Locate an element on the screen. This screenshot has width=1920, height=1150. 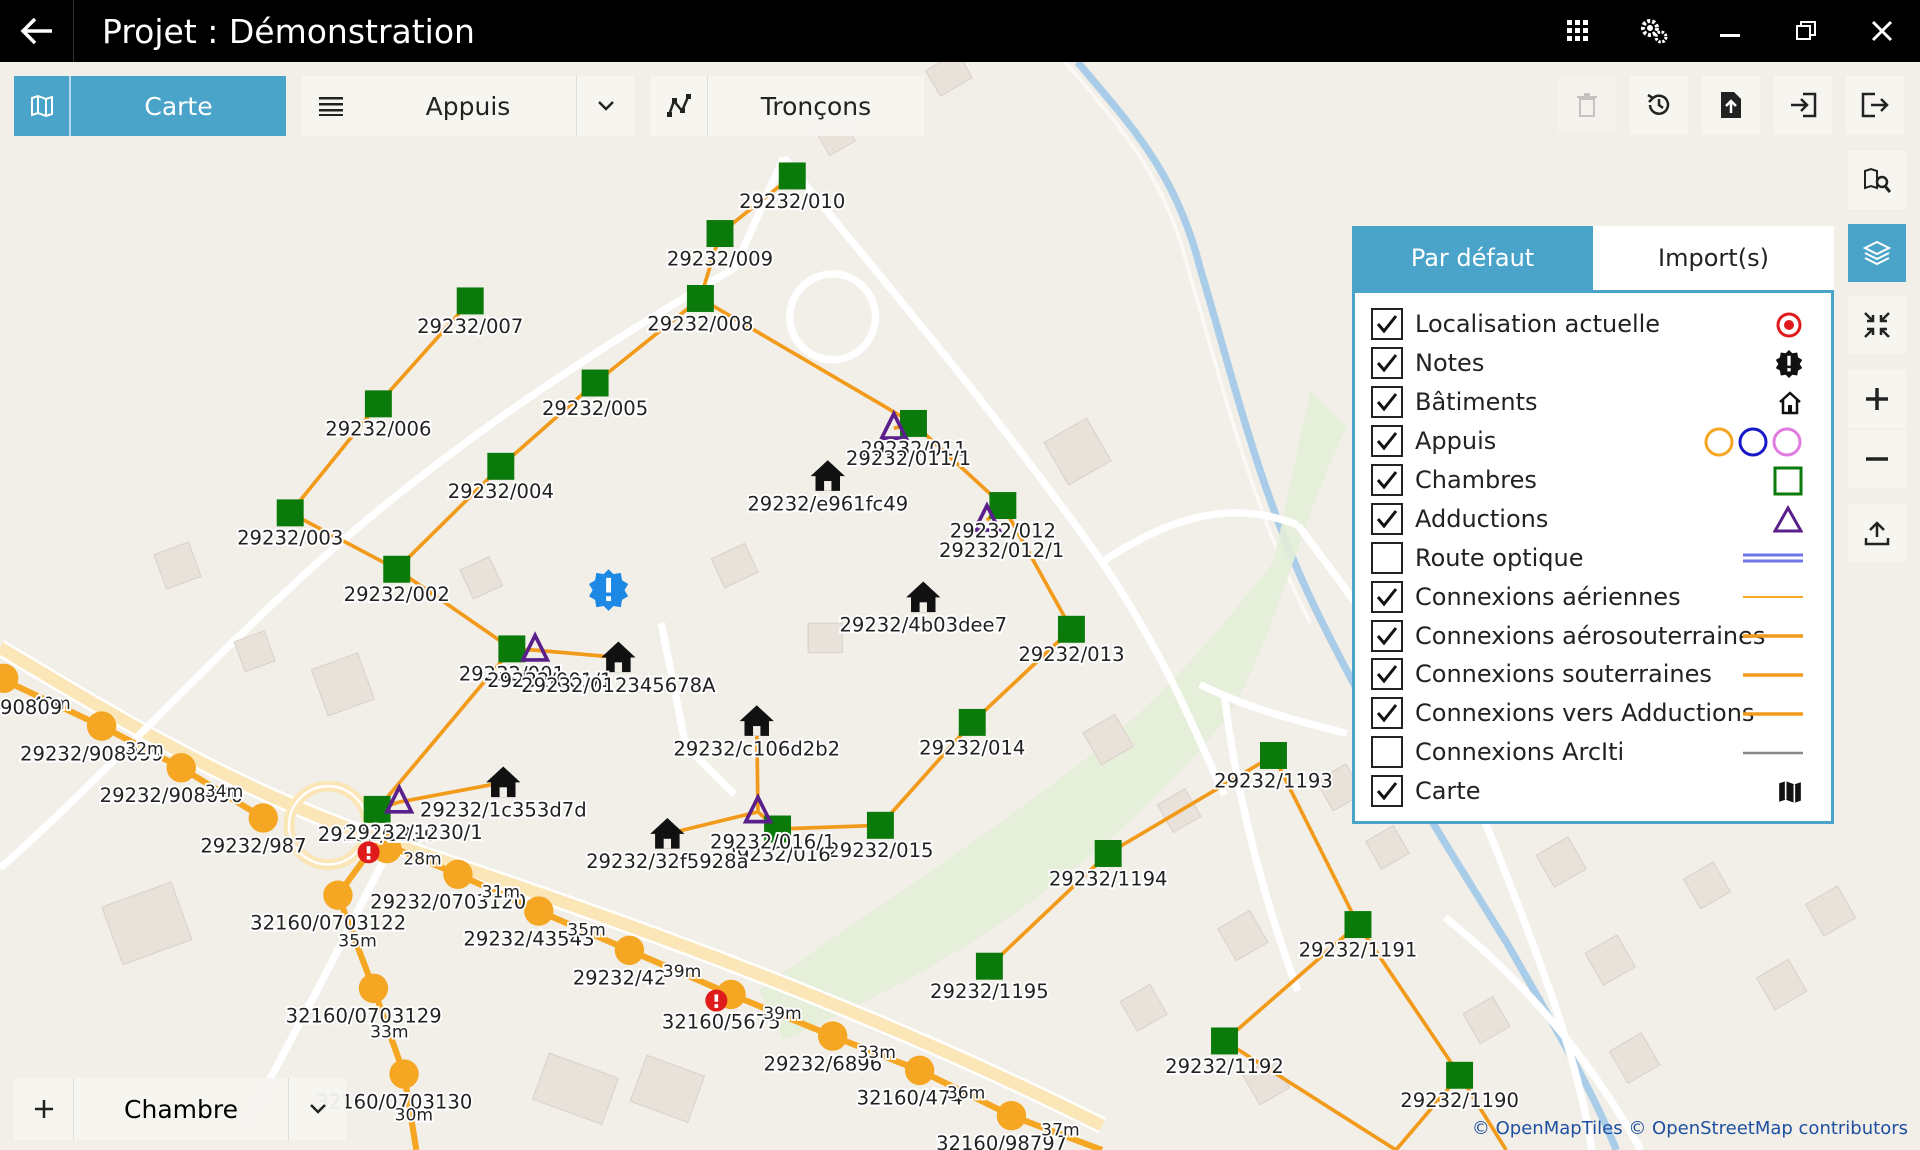
chambre-dropdown-button is located at coordinates (317, 1109).